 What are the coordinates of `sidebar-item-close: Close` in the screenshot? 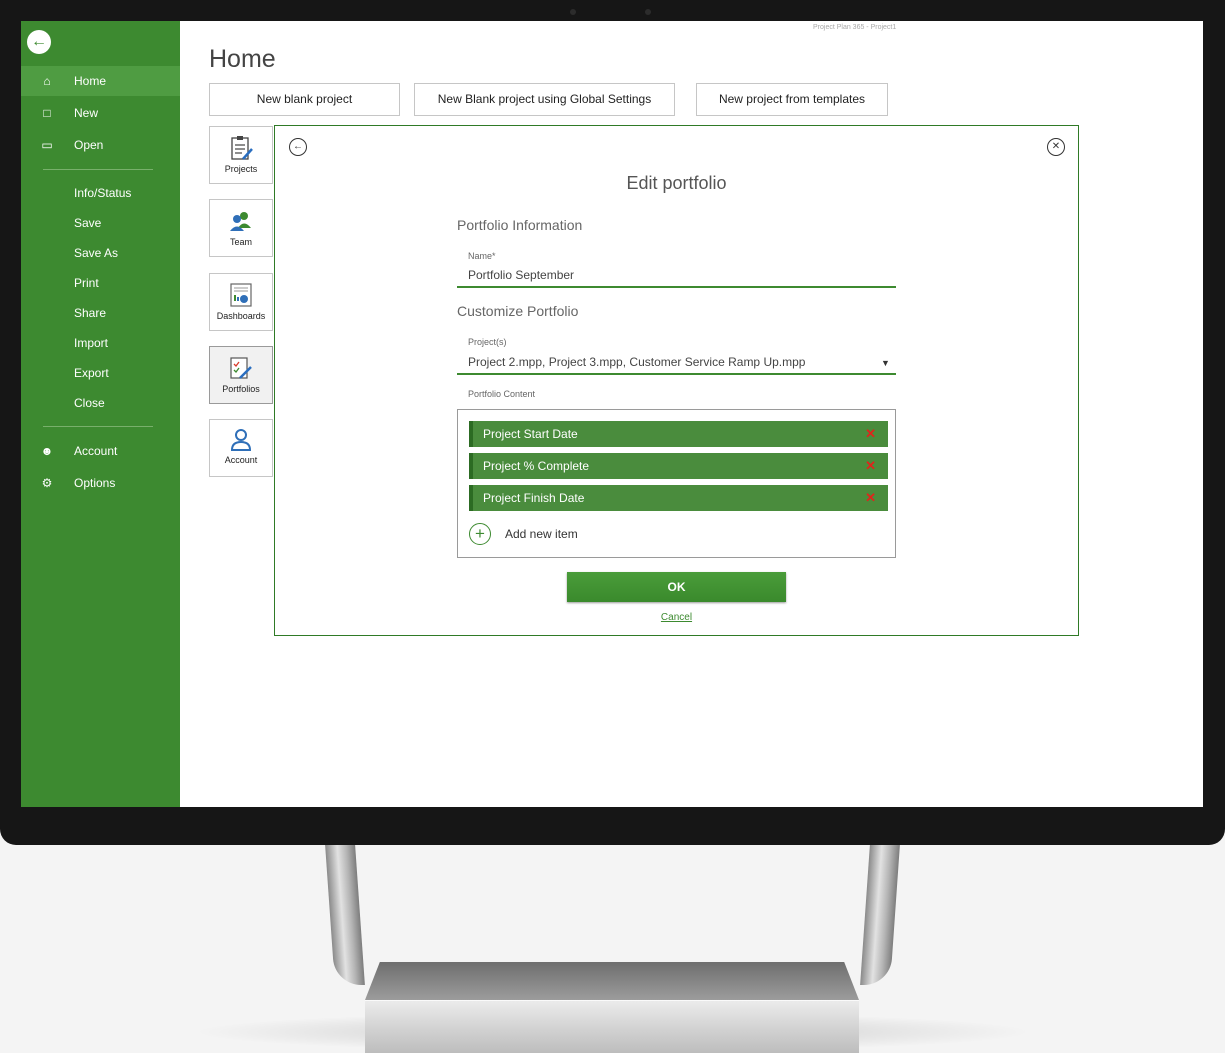 It's located at (89, 403).